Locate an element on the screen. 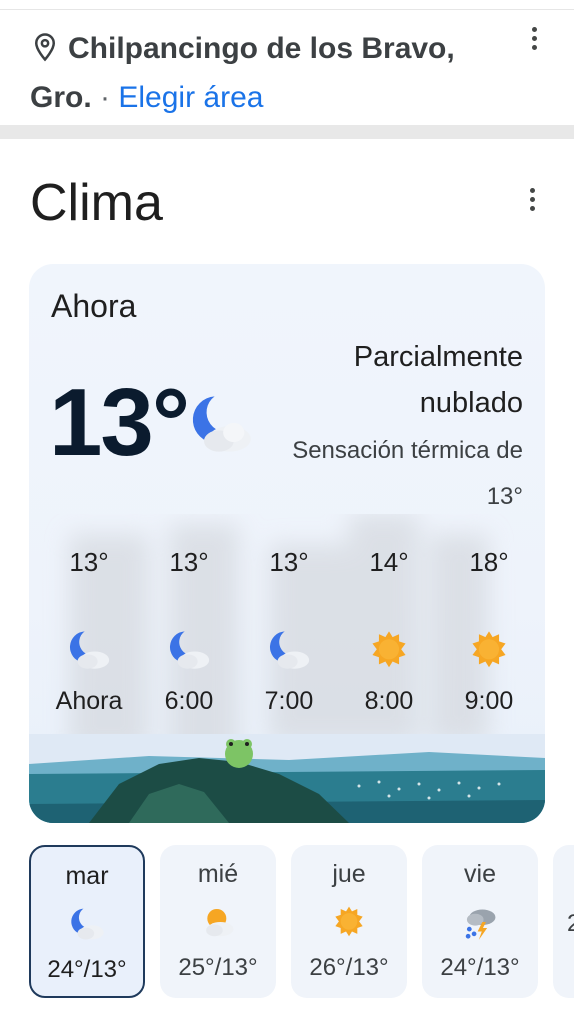  day-card: jue 26°/13° is located at coordinates (349, 921).